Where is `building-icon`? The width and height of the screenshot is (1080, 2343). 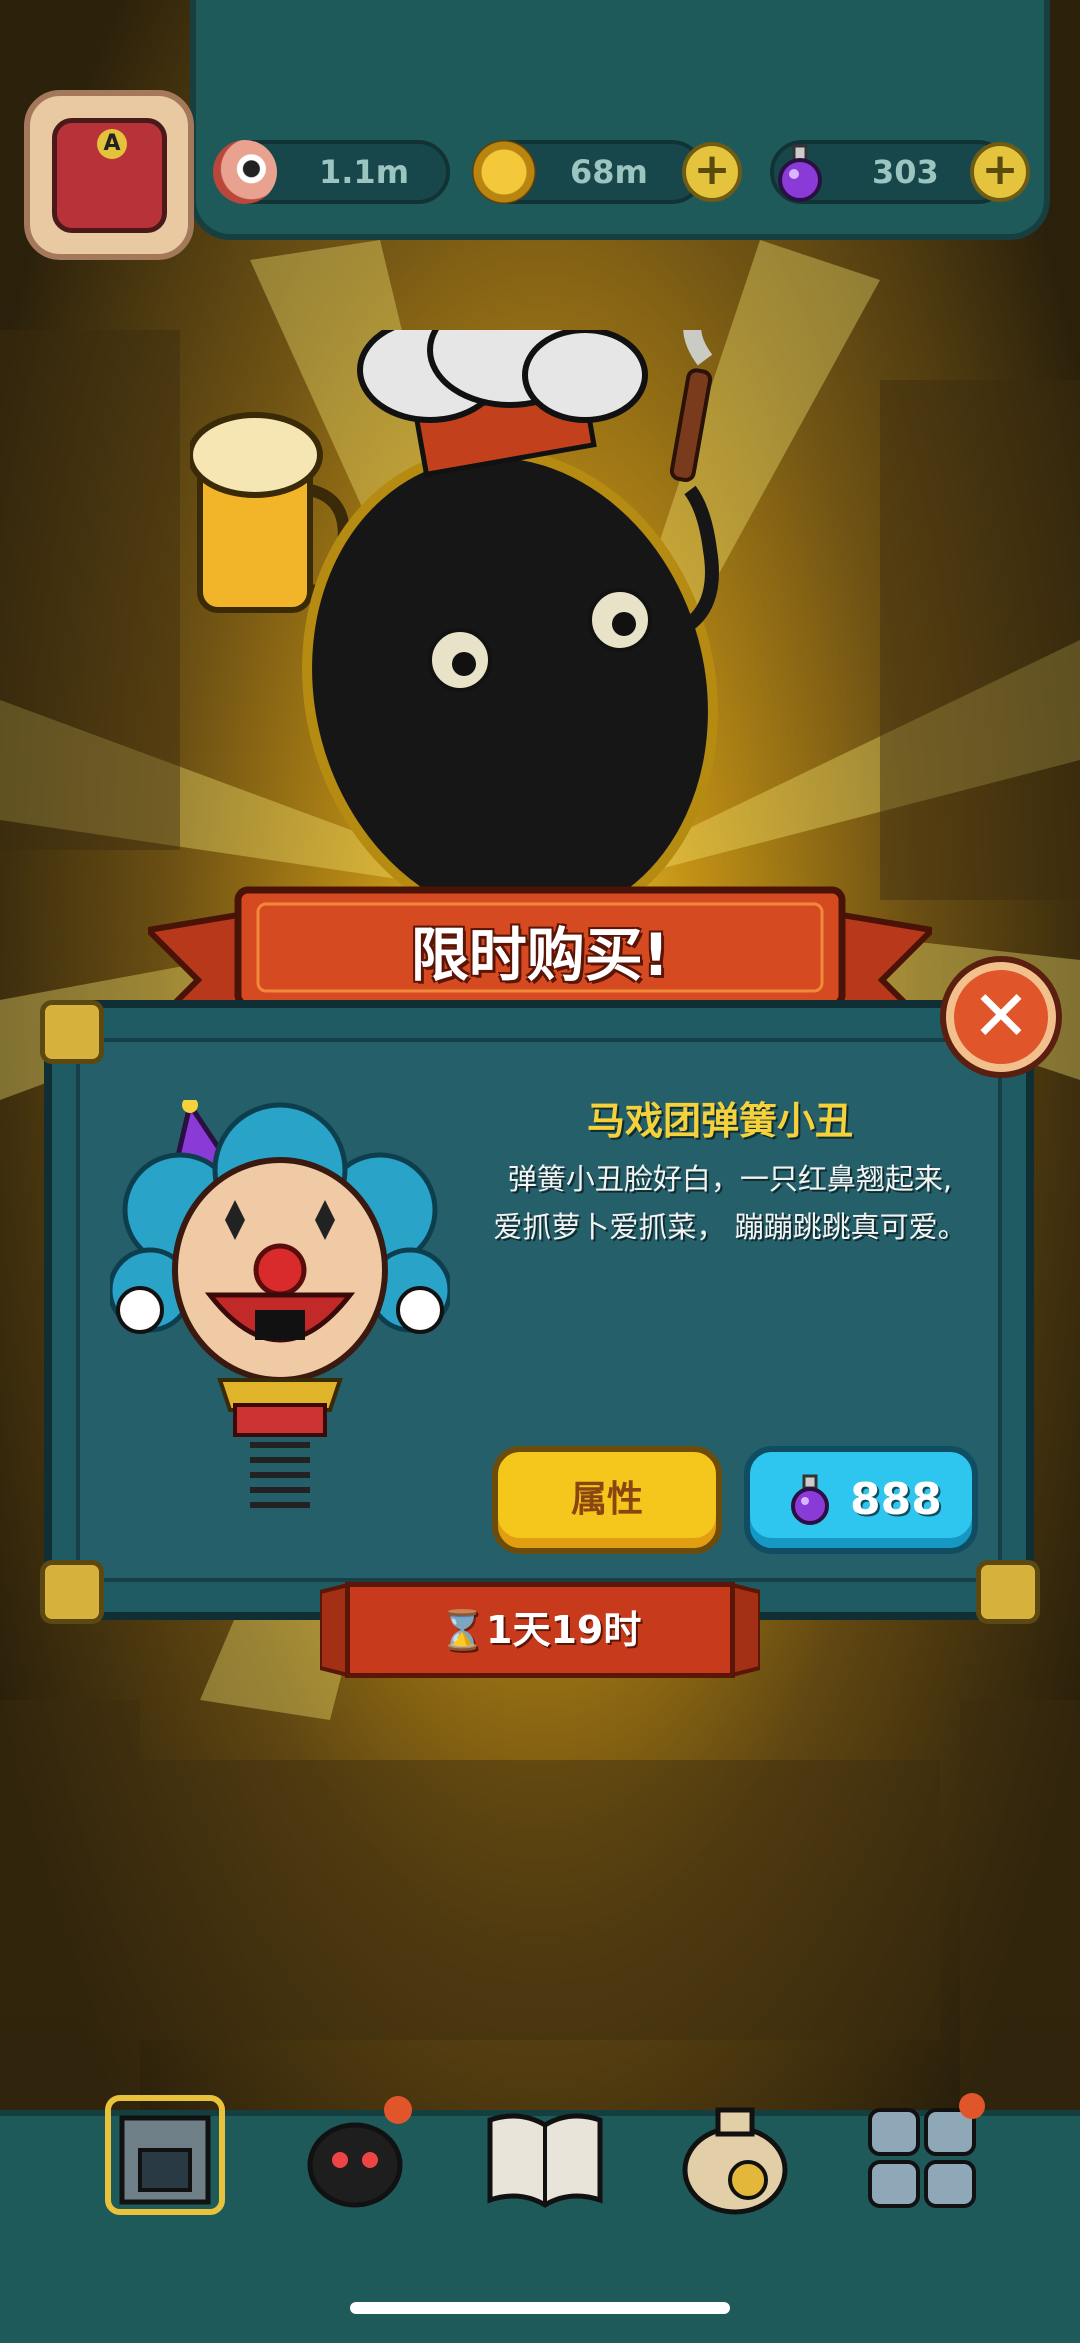 building-icon is located at coordinates (165, 2155).